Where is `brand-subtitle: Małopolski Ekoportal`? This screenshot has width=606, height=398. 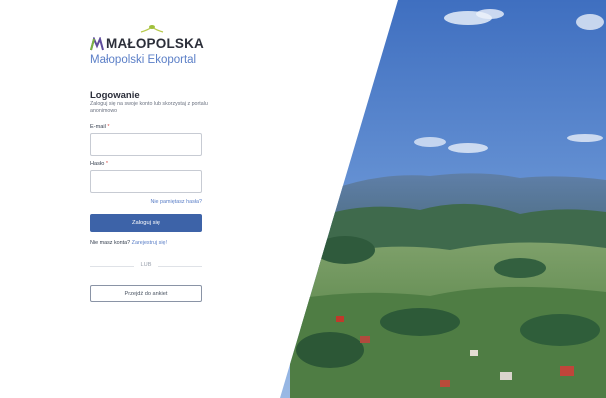
brand-subtitle: Małopolski Ekoportal is located at coordinates (143, 60).